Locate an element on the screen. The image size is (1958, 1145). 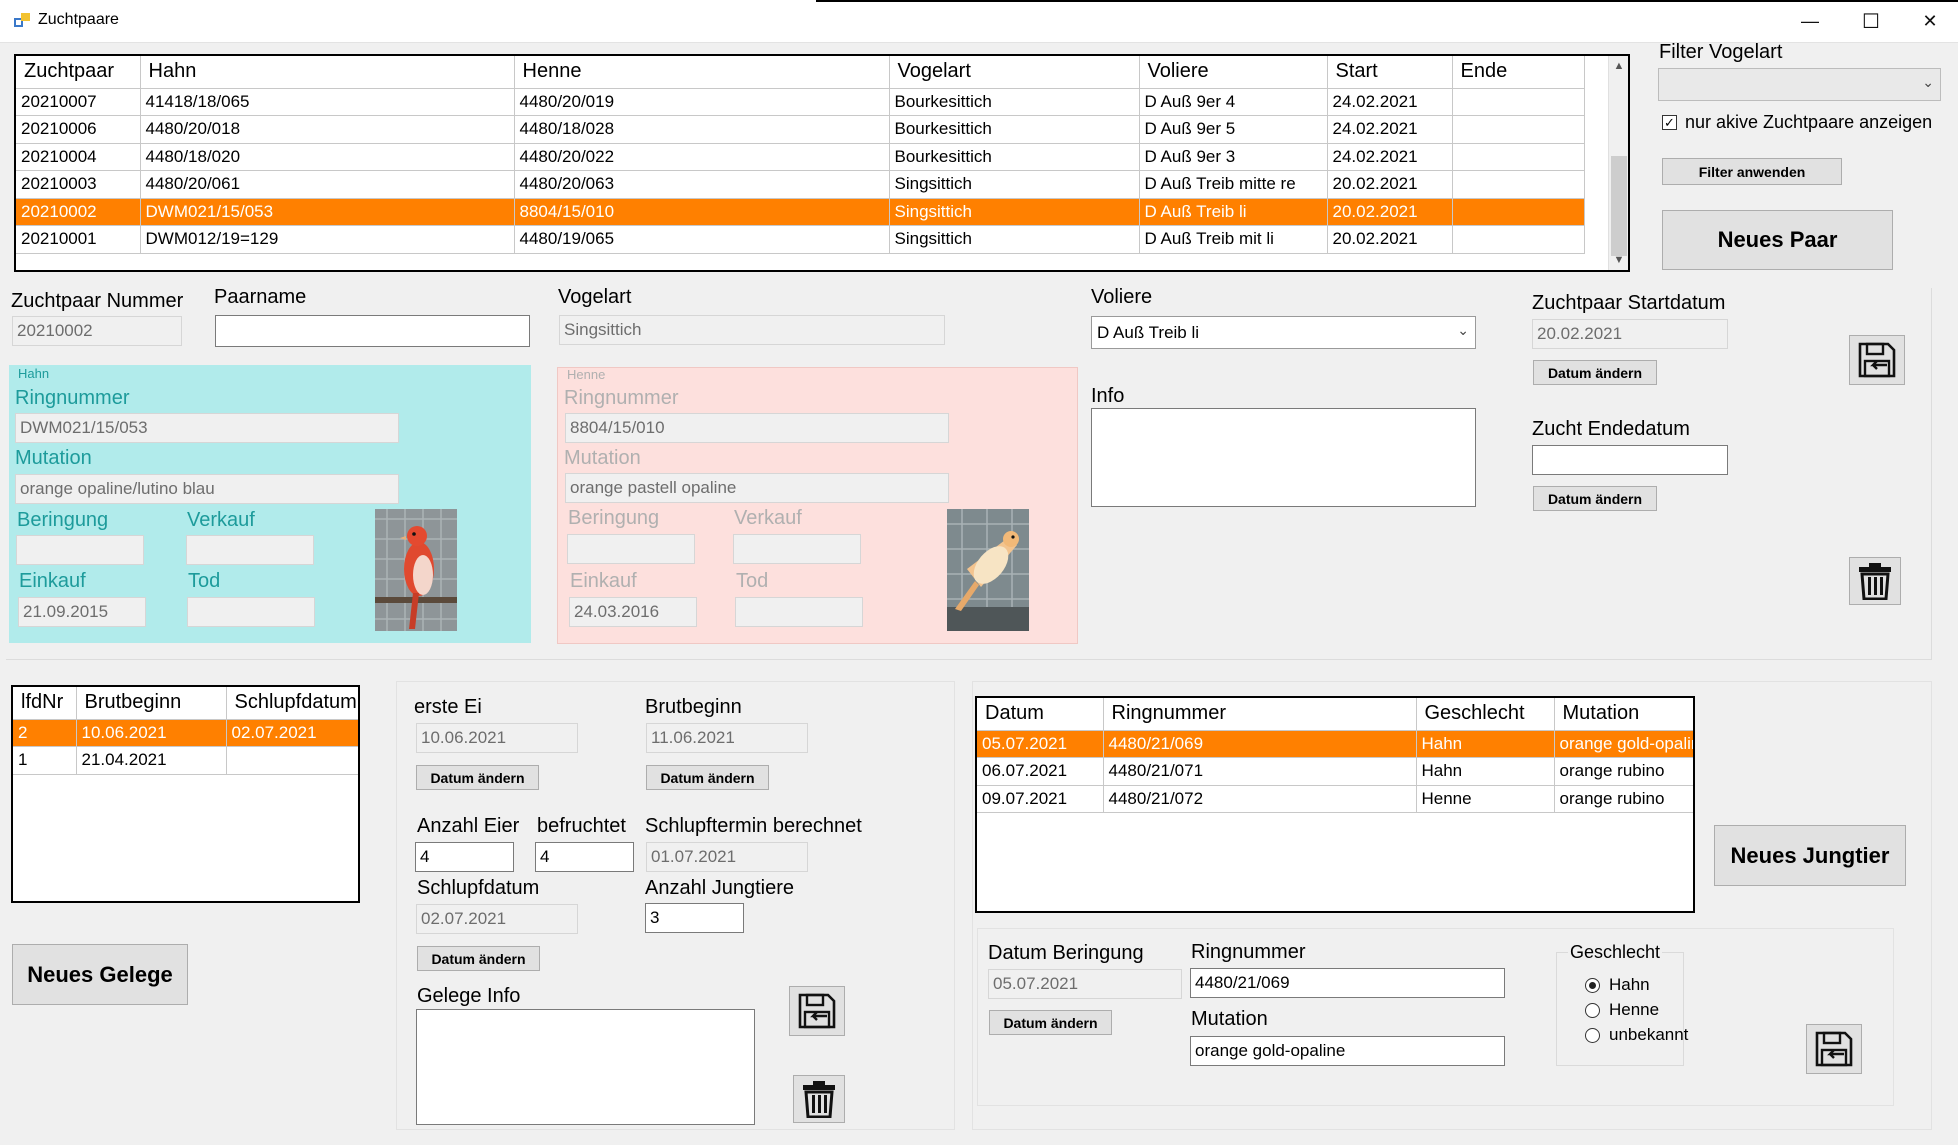
hatch-calc-field: 01.07.2021 is located at coordinates (727, 857).